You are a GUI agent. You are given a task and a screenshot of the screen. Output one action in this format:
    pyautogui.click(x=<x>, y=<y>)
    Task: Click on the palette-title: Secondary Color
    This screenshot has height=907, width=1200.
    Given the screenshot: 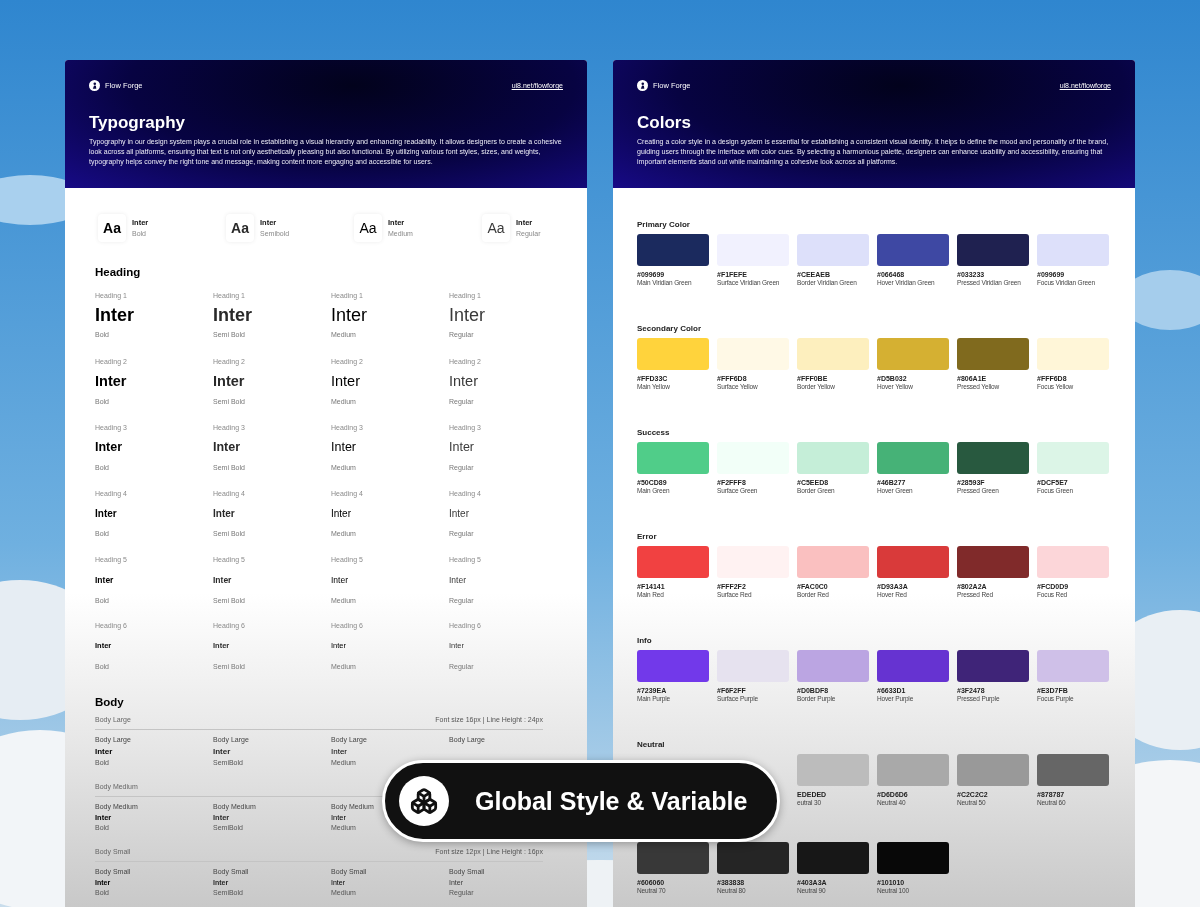 What is the action you would take?
    pyautogui.click(x=669, y=329)
    